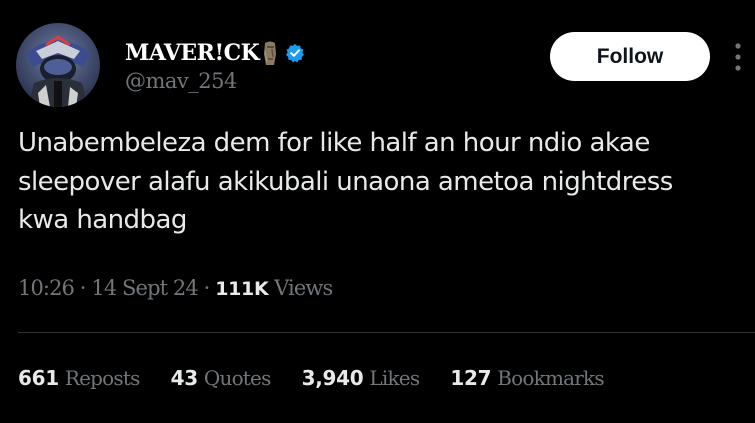 This screenshot has height=423, width=755. I want to click on tweet-time: 10:26, so click(46, 288).